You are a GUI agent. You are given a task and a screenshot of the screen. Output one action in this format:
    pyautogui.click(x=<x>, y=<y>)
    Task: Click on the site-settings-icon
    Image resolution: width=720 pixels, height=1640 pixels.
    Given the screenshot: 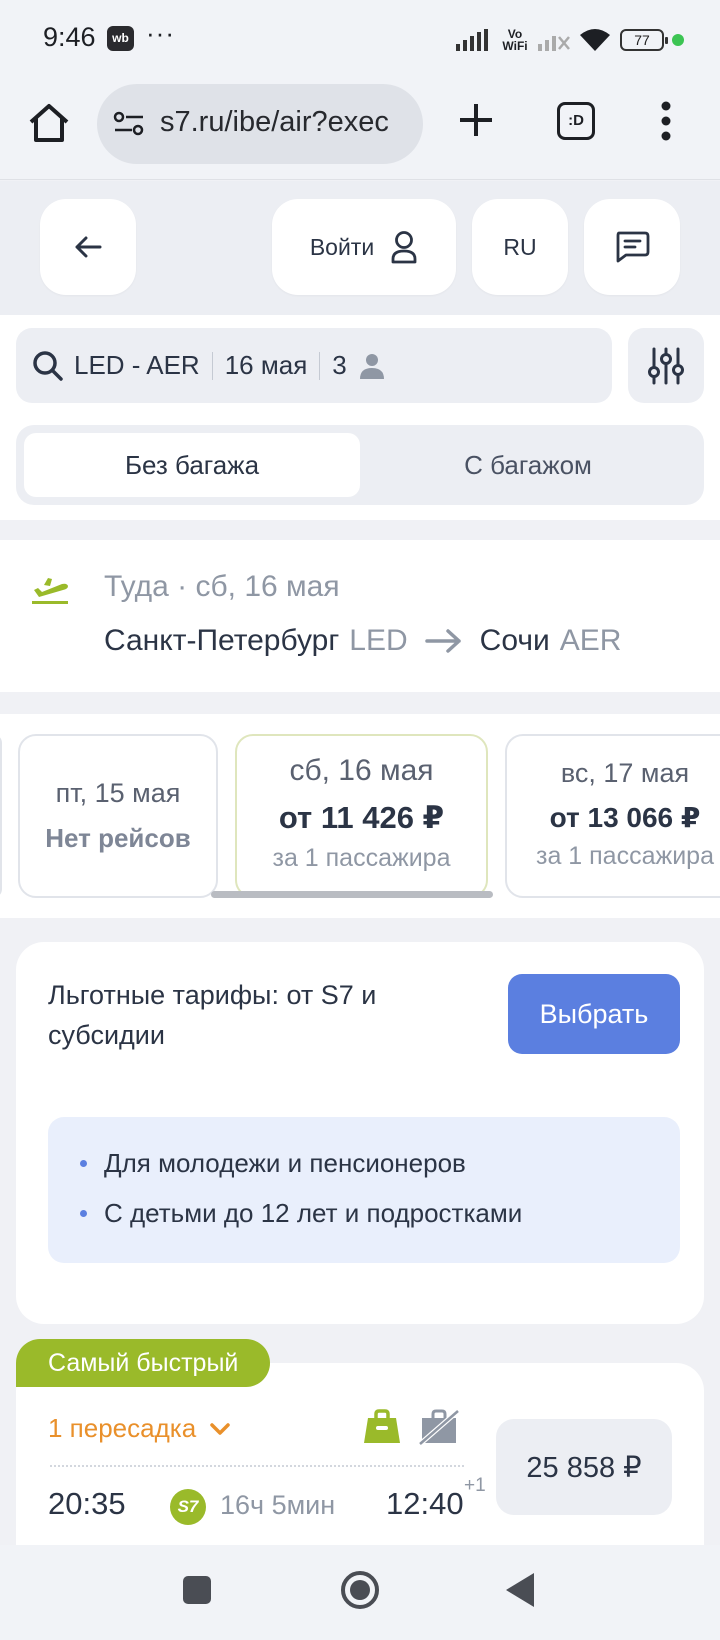 What is the action you would take?
    pyautogui.click(x=129, y=124)
    